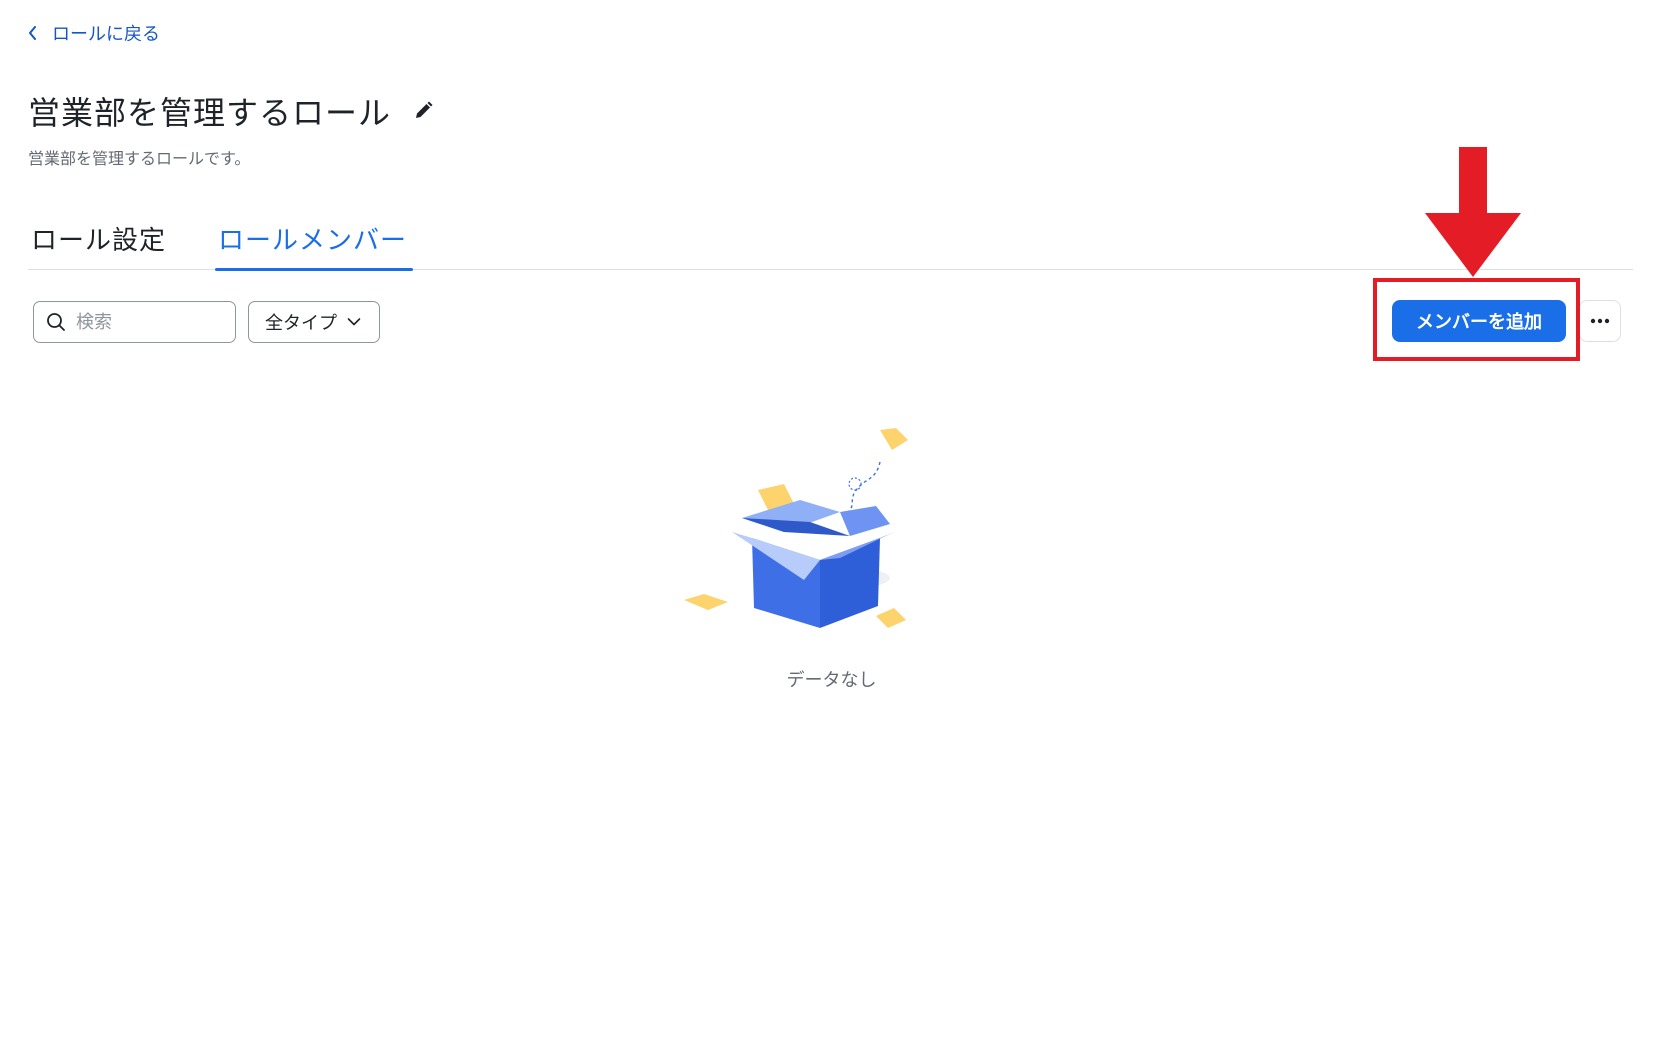 Image resolution: width=1663 pixels, height=1062 pixels. What do you see at coordinates (98, 238) in the screenshot?
I see `tab-role-settings: ロール設定` at bounding box center [98, 238].